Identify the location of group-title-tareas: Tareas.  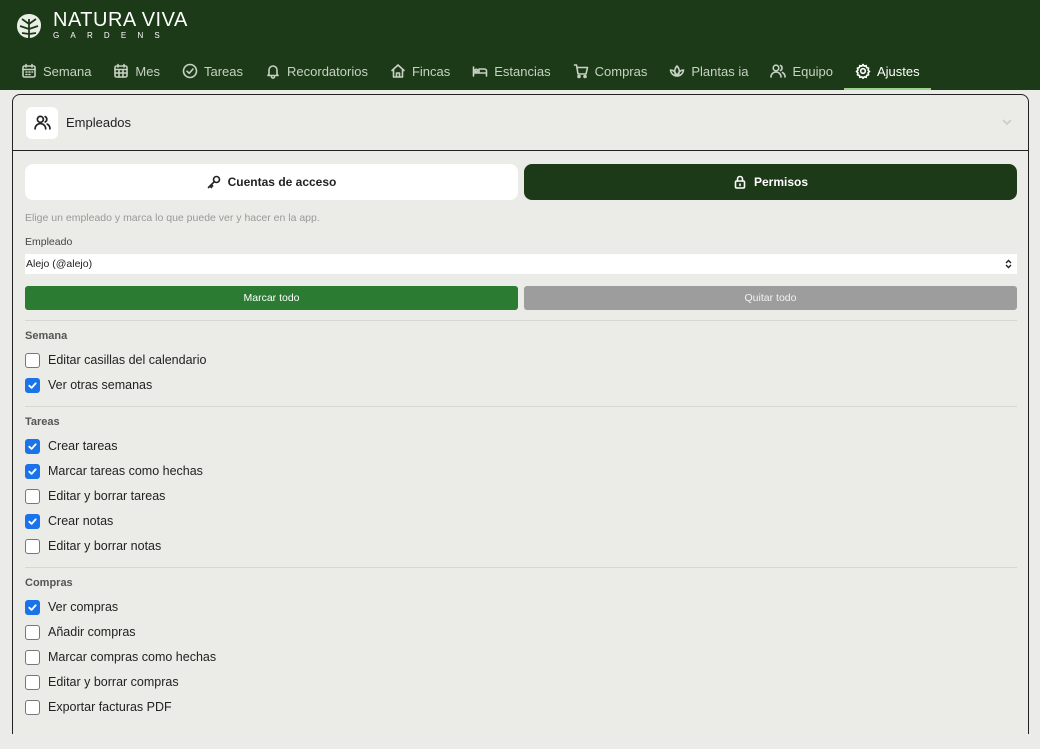
(42, 422).